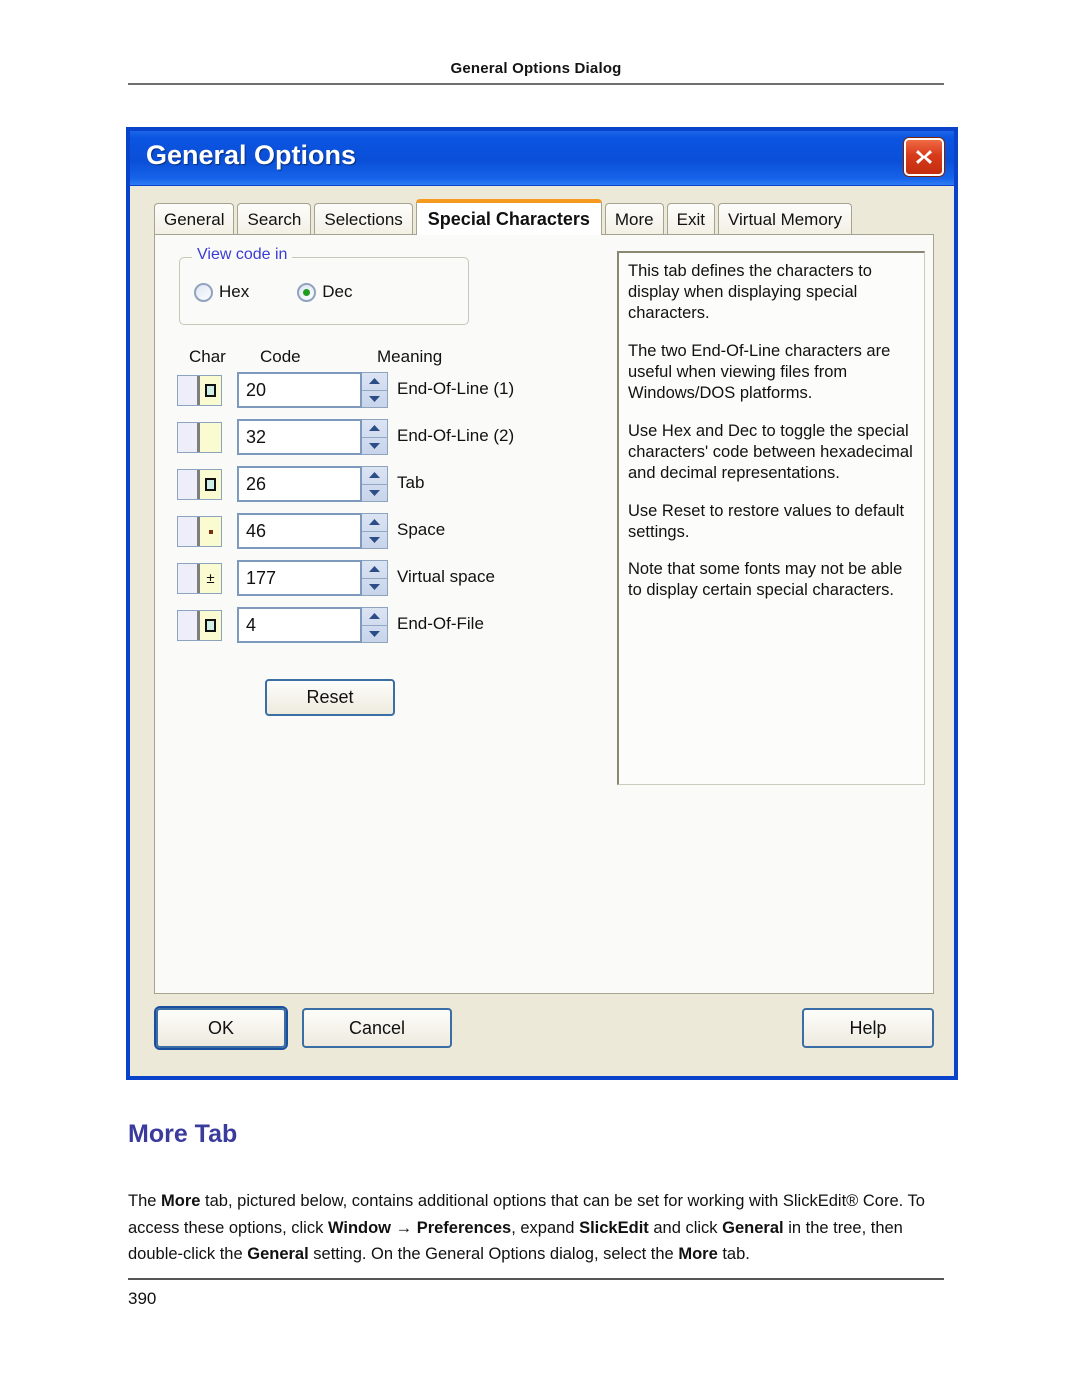 The height and width of the screenshot is (1397, 1080). I want to click on tab-label: General, so click(194, 219).